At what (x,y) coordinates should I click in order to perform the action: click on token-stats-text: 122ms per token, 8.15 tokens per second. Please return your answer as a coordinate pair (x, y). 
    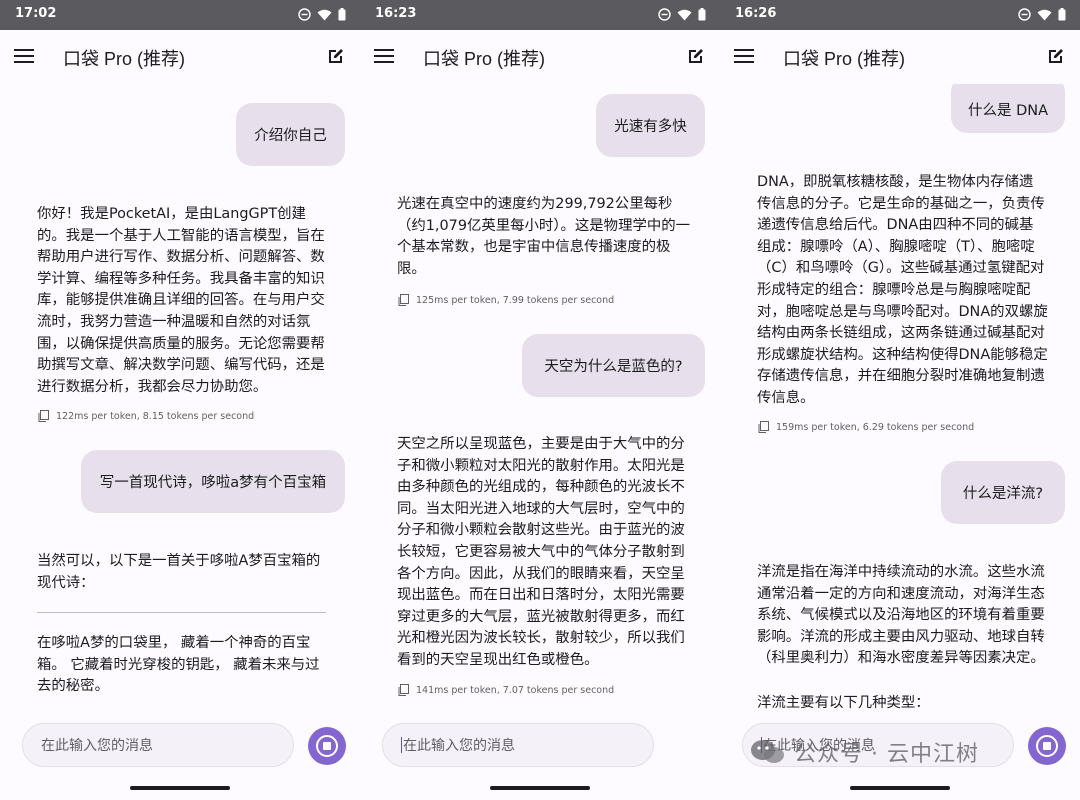
    Looking at the image, I should click on (155, 416).